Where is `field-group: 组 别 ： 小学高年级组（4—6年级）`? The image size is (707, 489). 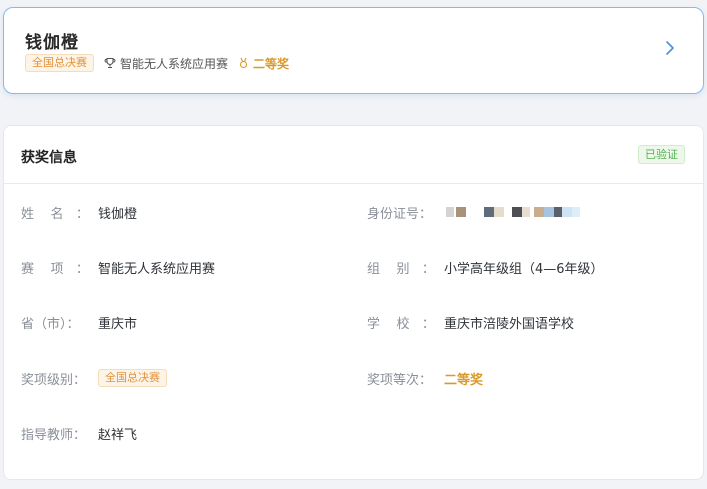
field-group: 组 别 ： 小学高年级组（4—6年级） is located at coordinates (485, 267).